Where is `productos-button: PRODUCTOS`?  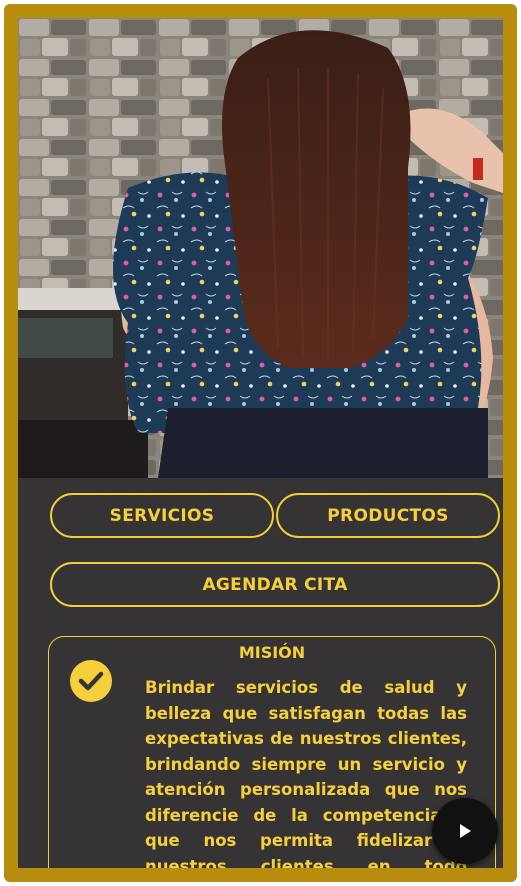 productos-button: PRODUCTOS is located at coordinates (388, 515).